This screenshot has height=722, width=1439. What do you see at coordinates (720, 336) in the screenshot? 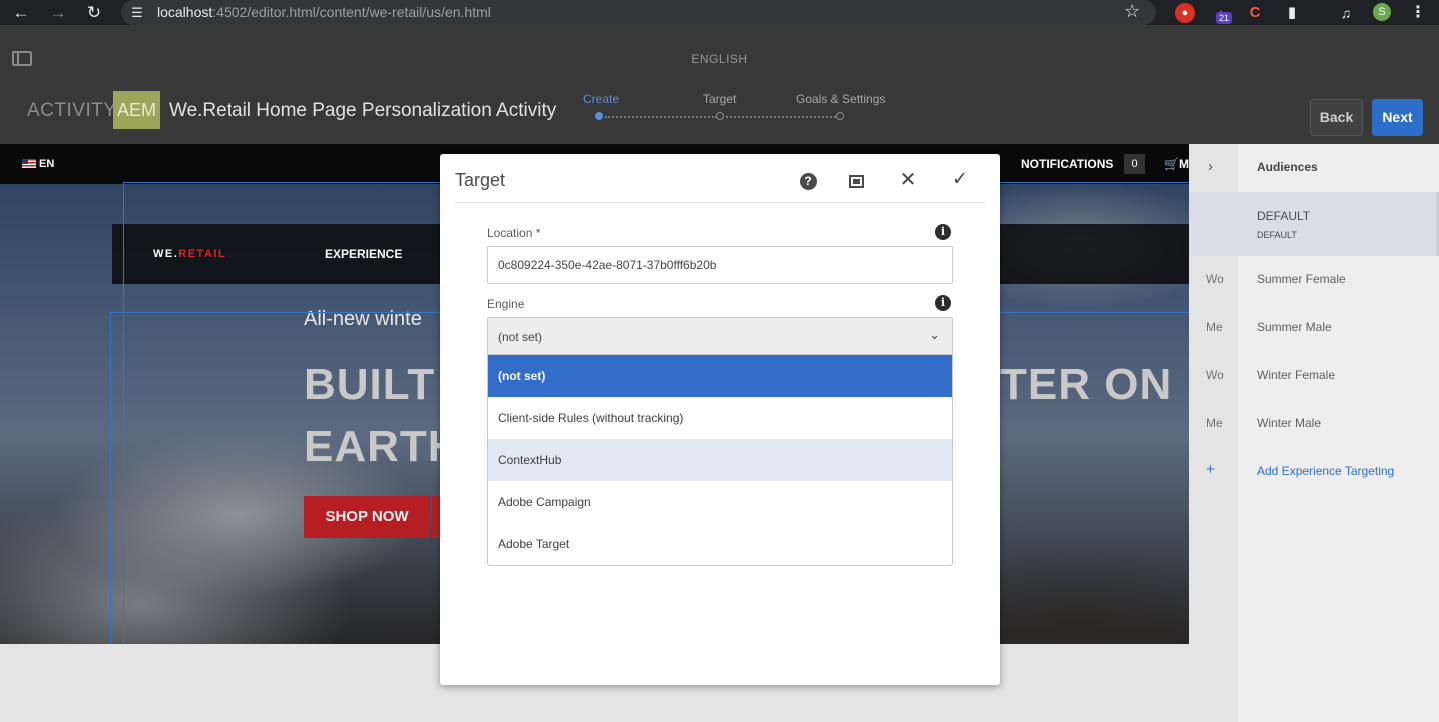
I see `engine-select: (not set) ⌄` at bounding box center [720, 336].